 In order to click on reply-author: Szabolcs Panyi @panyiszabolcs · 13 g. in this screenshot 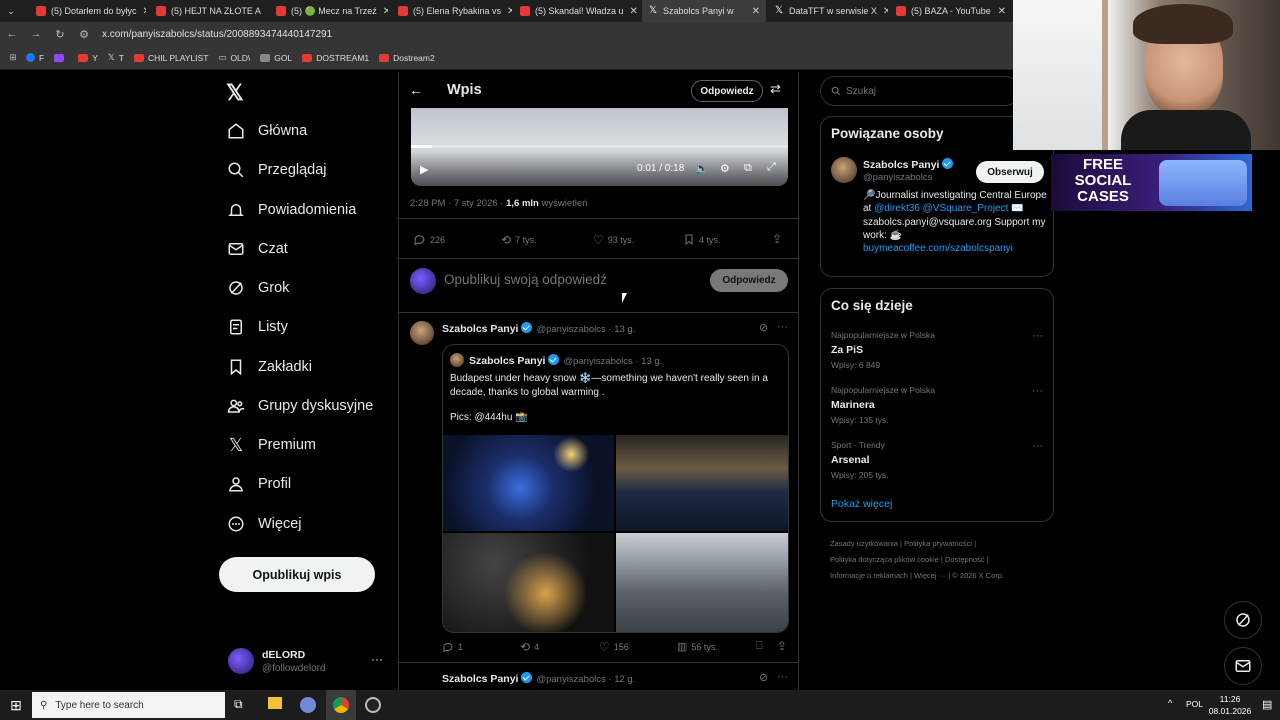, I will do `click(538, 328)`.